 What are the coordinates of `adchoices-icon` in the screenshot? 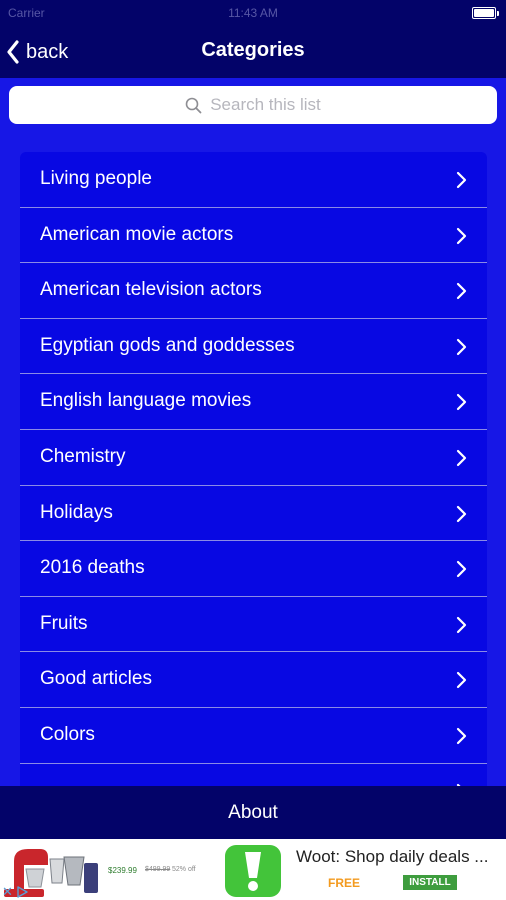 It's located at (22, 891).